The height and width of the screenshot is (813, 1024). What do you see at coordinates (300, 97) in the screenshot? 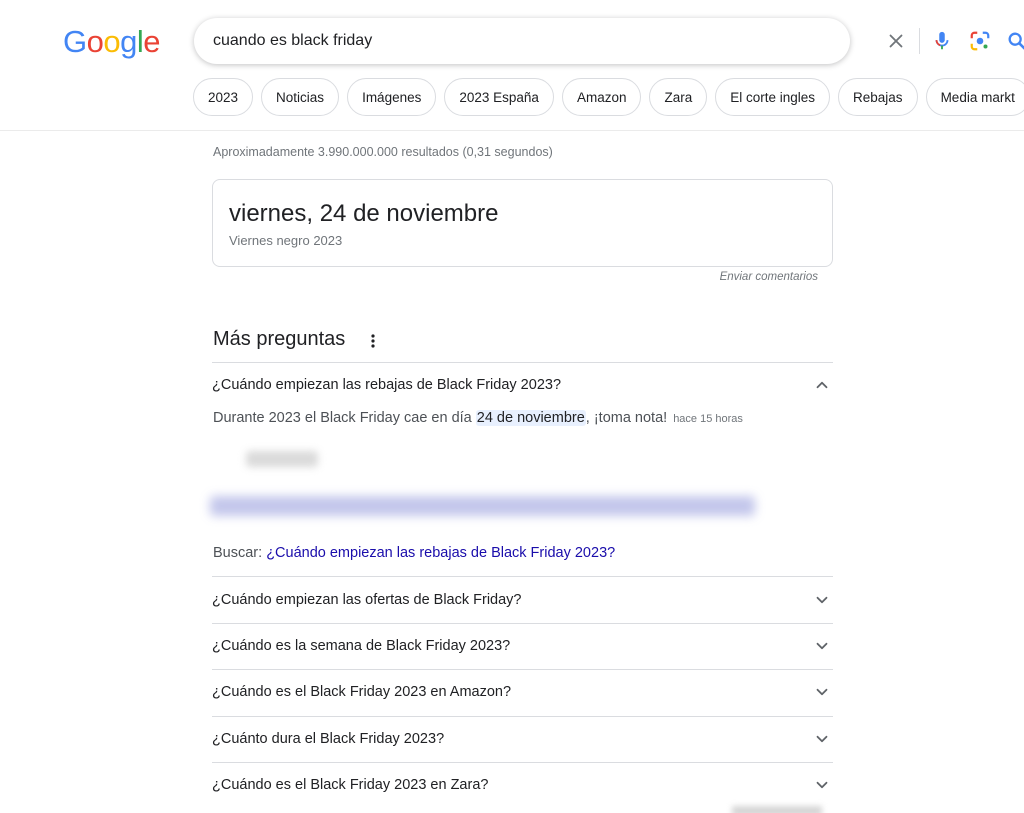
I see `chip-noticias: Noticias` at bounding box center [300, 97].